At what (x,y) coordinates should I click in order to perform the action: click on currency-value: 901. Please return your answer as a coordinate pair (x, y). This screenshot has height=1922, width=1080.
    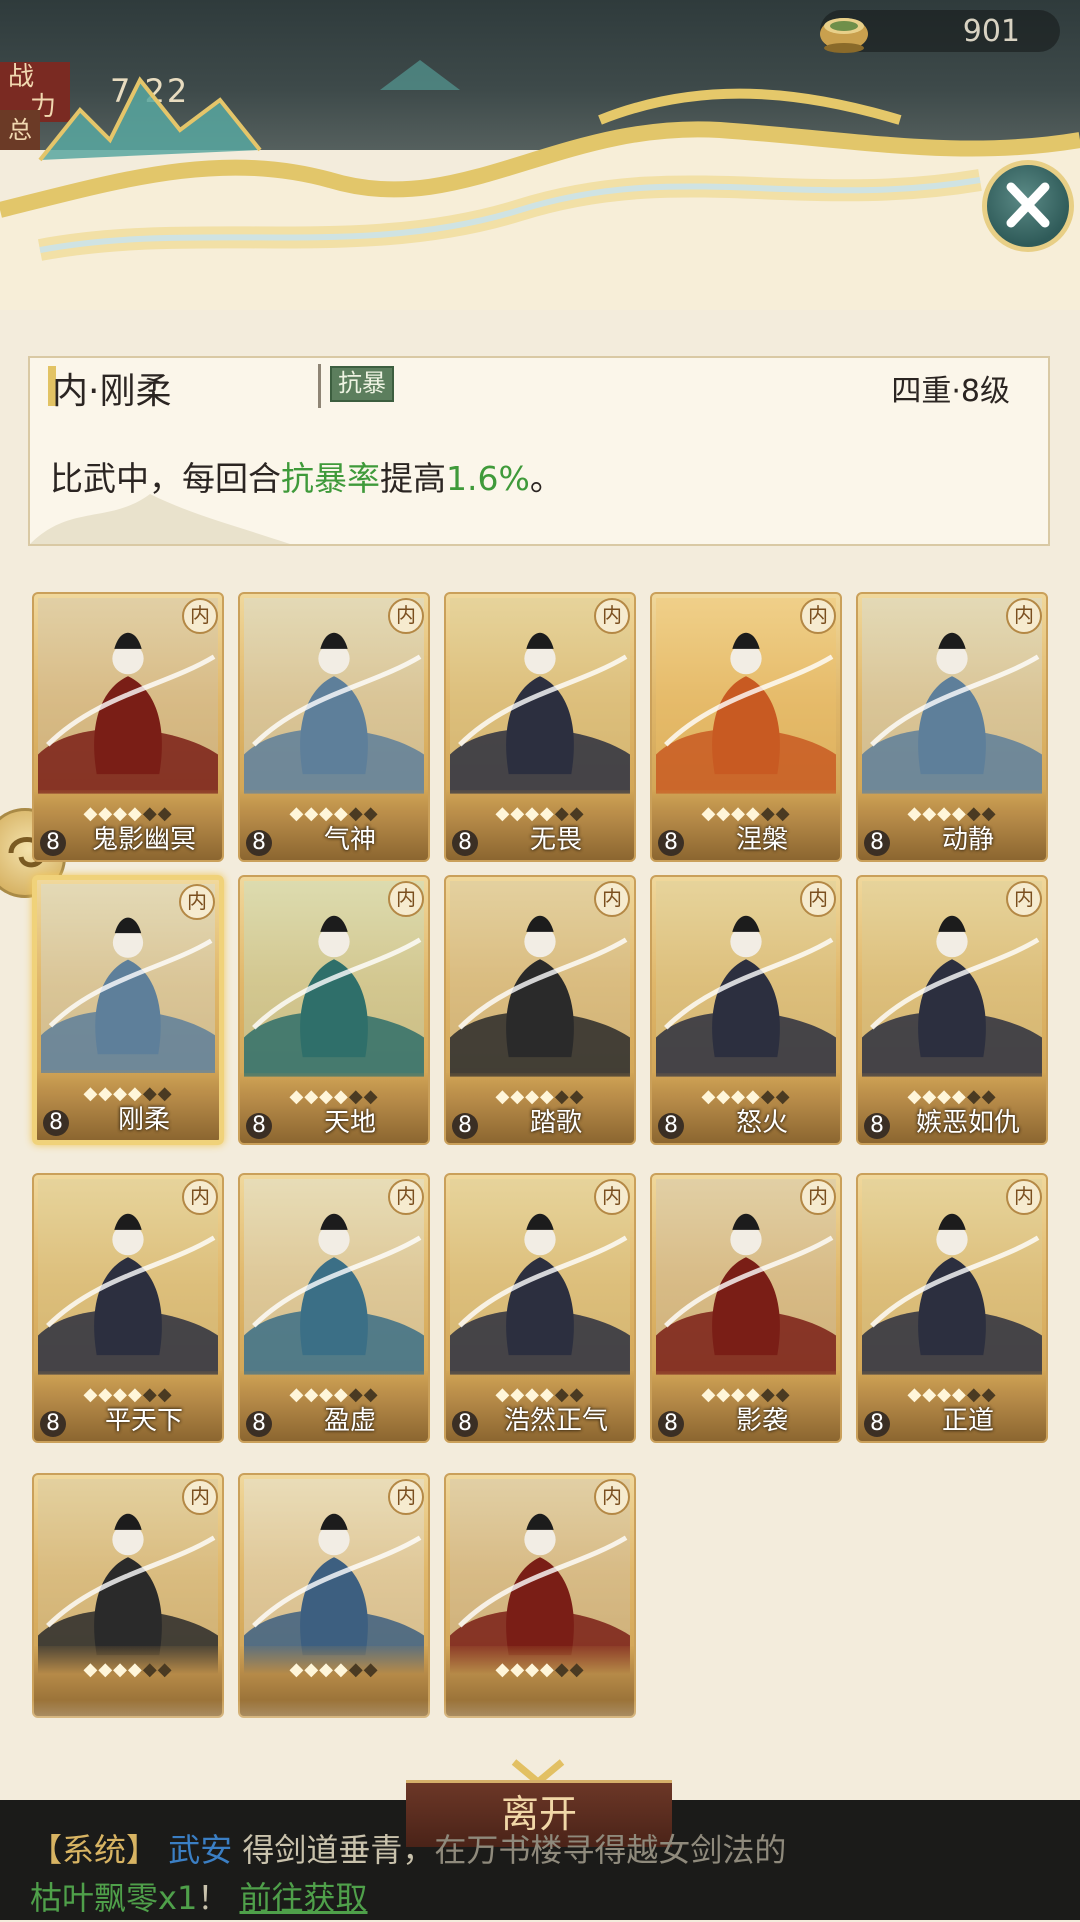
    Looking at the image, I should click on (991, 31).